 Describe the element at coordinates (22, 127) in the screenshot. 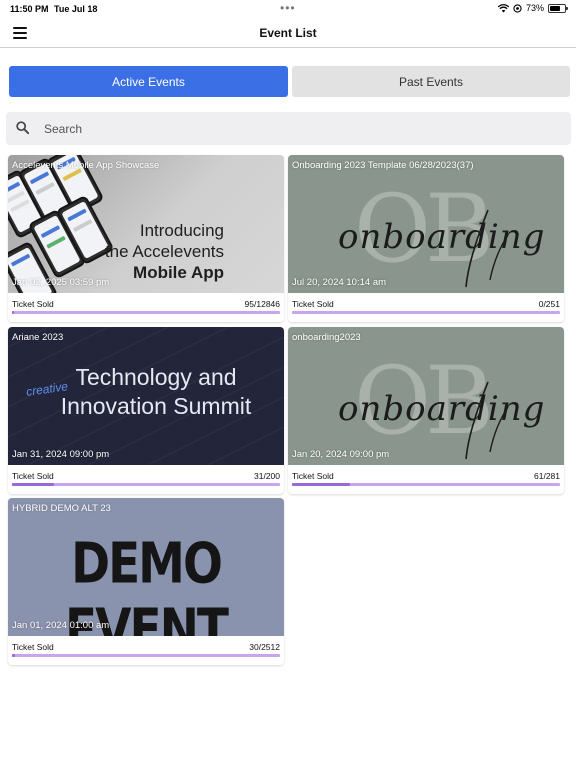

I see `search-icon` at that location.